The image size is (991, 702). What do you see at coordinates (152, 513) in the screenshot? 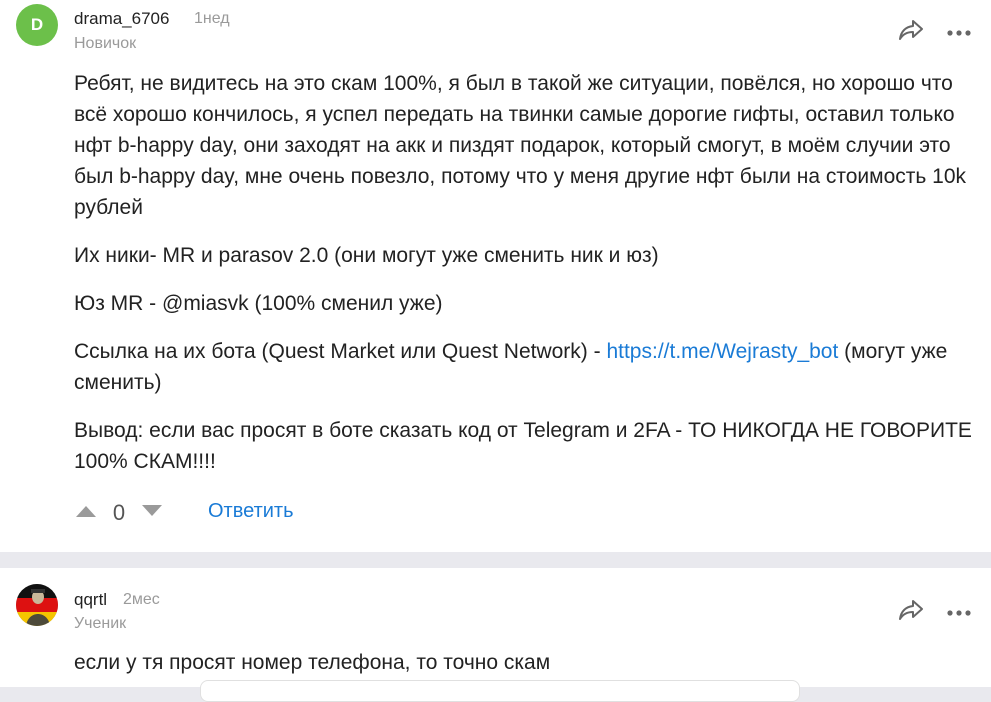
I see `downvote-icon` at bounding box center [152, 513].